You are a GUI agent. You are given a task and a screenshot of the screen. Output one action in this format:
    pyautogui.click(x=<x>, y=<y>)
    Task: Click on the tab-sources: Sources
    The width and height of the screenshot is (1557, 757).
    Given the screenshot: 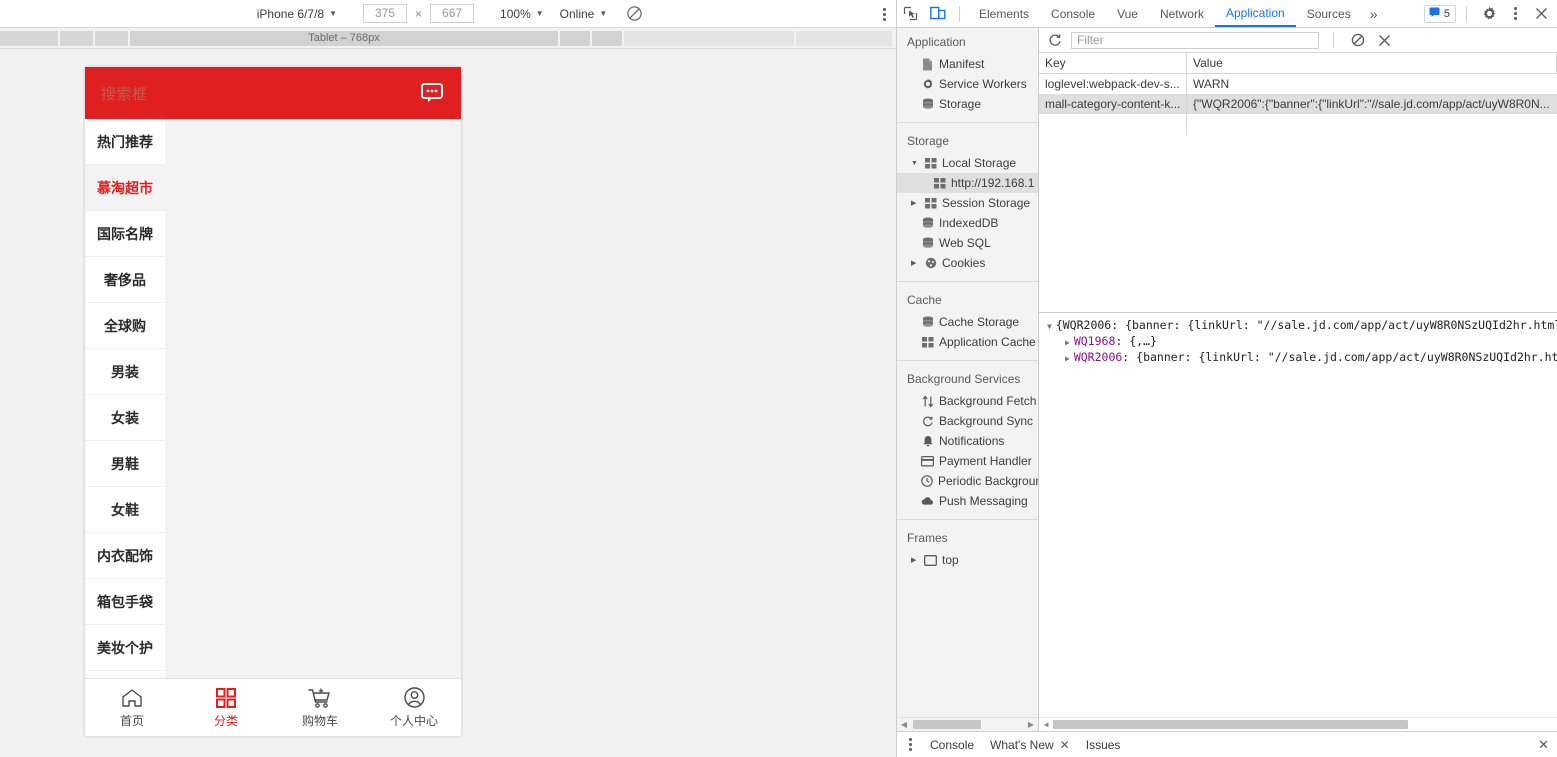 What is the action you would take?
    pyautogui.click(x=1329, y=13)
    